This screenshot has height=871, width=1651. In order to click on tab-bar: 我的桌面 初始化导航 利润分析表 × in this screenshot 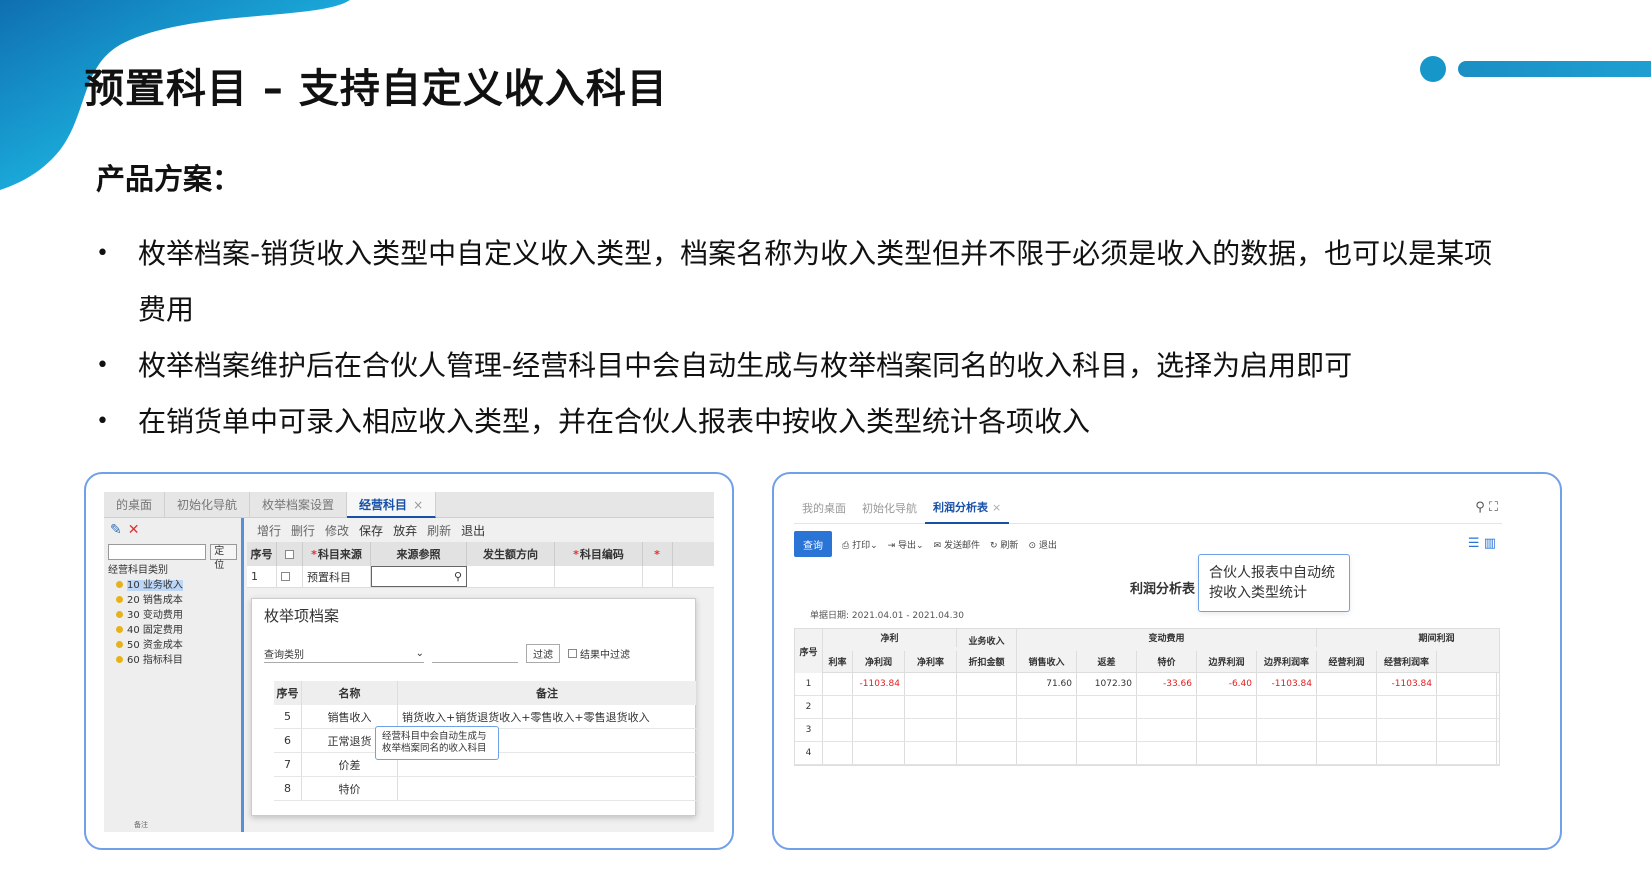, I will do `click(1148, 508)`.